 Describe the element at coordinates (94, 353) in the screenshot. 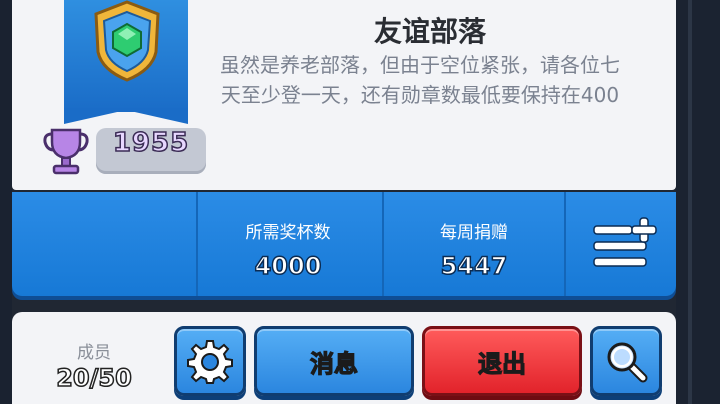

I see `members-label: 成员` at that location.